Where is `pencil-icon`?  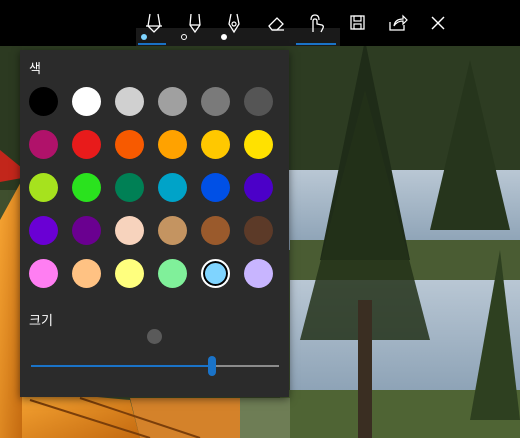
pencil-icon is located at coordinates (195, 23).